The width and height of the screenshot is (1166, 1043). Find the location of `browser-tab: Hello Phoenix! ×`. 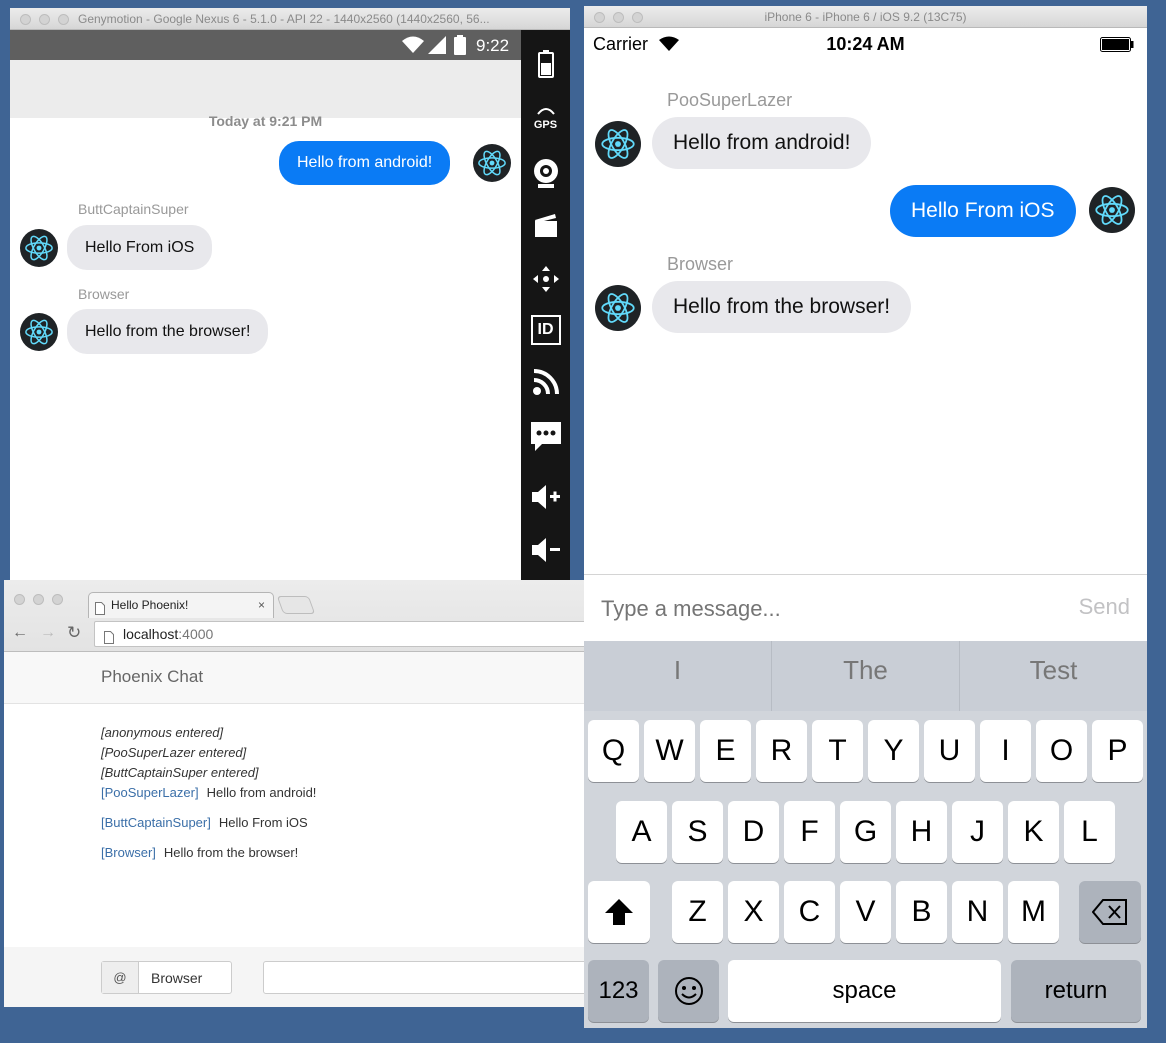

browser-tab: Hello Phoenix! × is located at coordinates (181, 605).